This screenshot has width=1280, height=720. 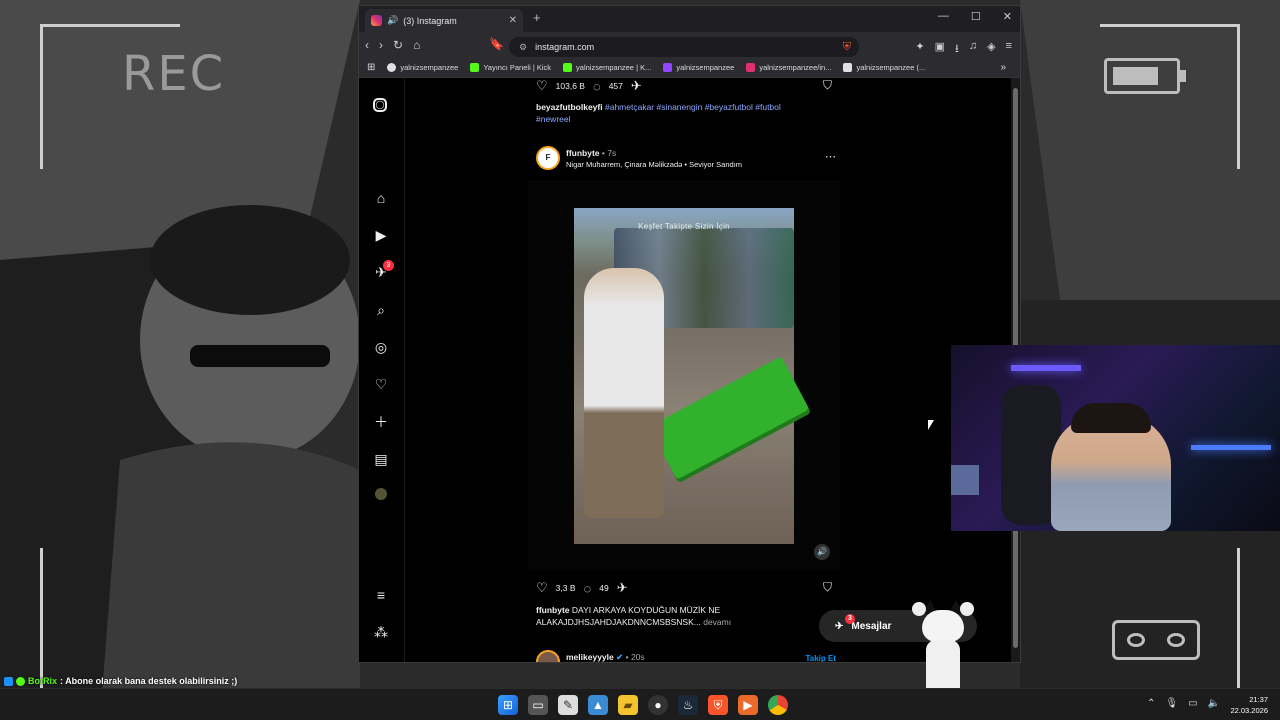 What do you see at coordinates (686, 656) in the screenshot?
I see `post3-header: melikeyyyle ✔ • 20s Takip Et` at bounding box center [686, 656].